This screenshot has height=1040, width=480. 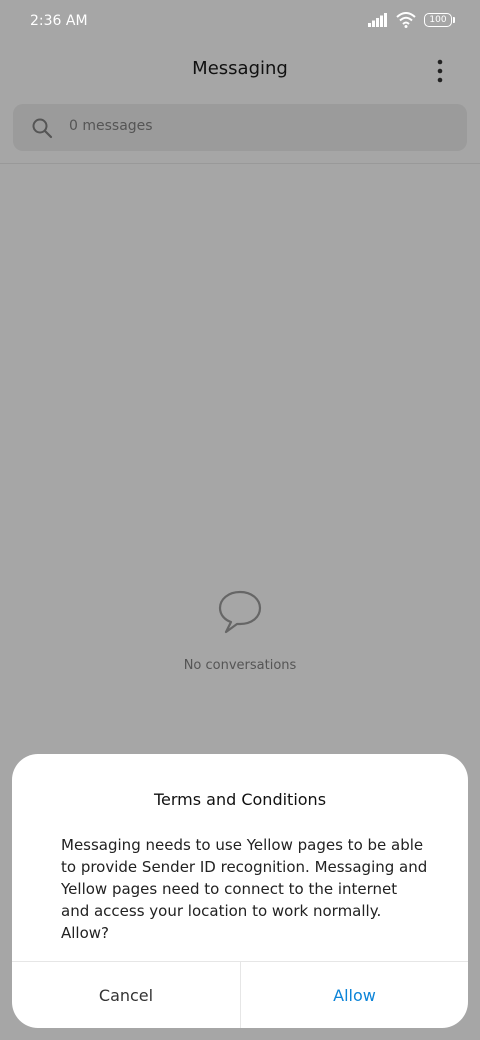 I want to click on more-options-button, so click(x=440, y=71).